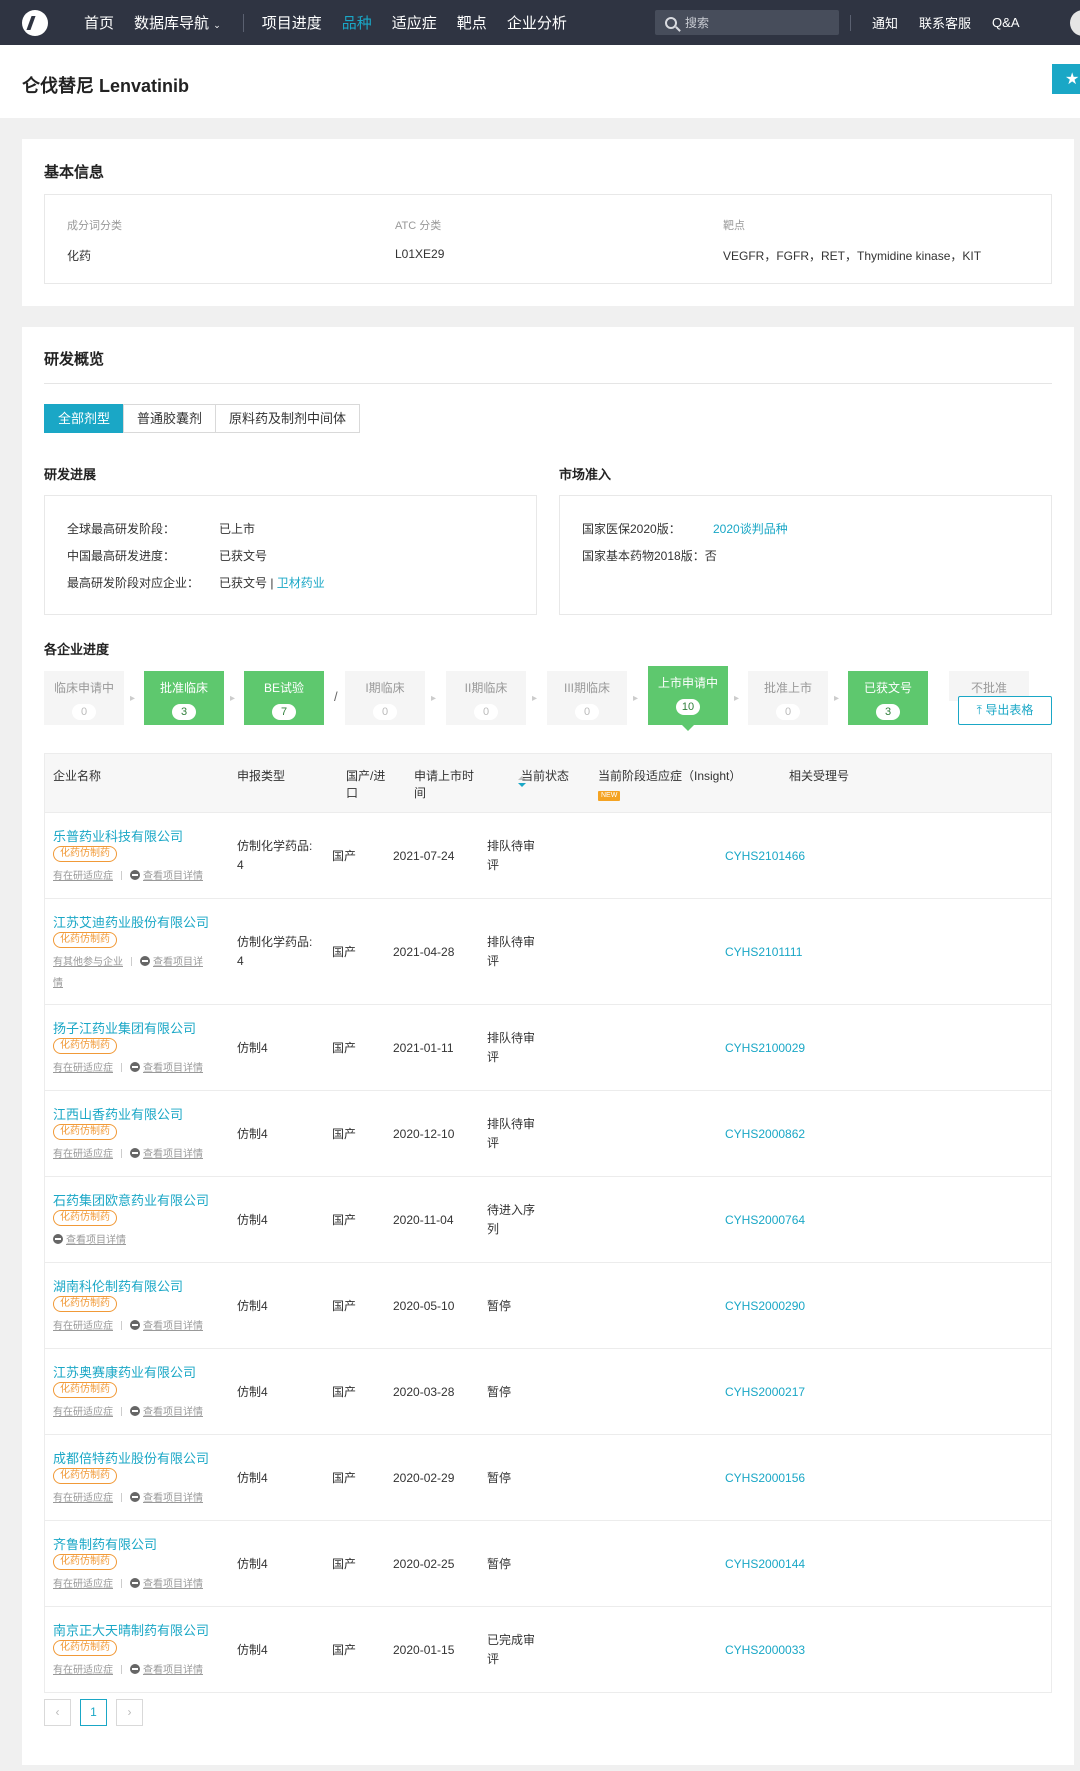 The height and width of the screenshot is (1771, 1080). I want to click on row-label: 全球最高研发阶段：, so click(121, 529).